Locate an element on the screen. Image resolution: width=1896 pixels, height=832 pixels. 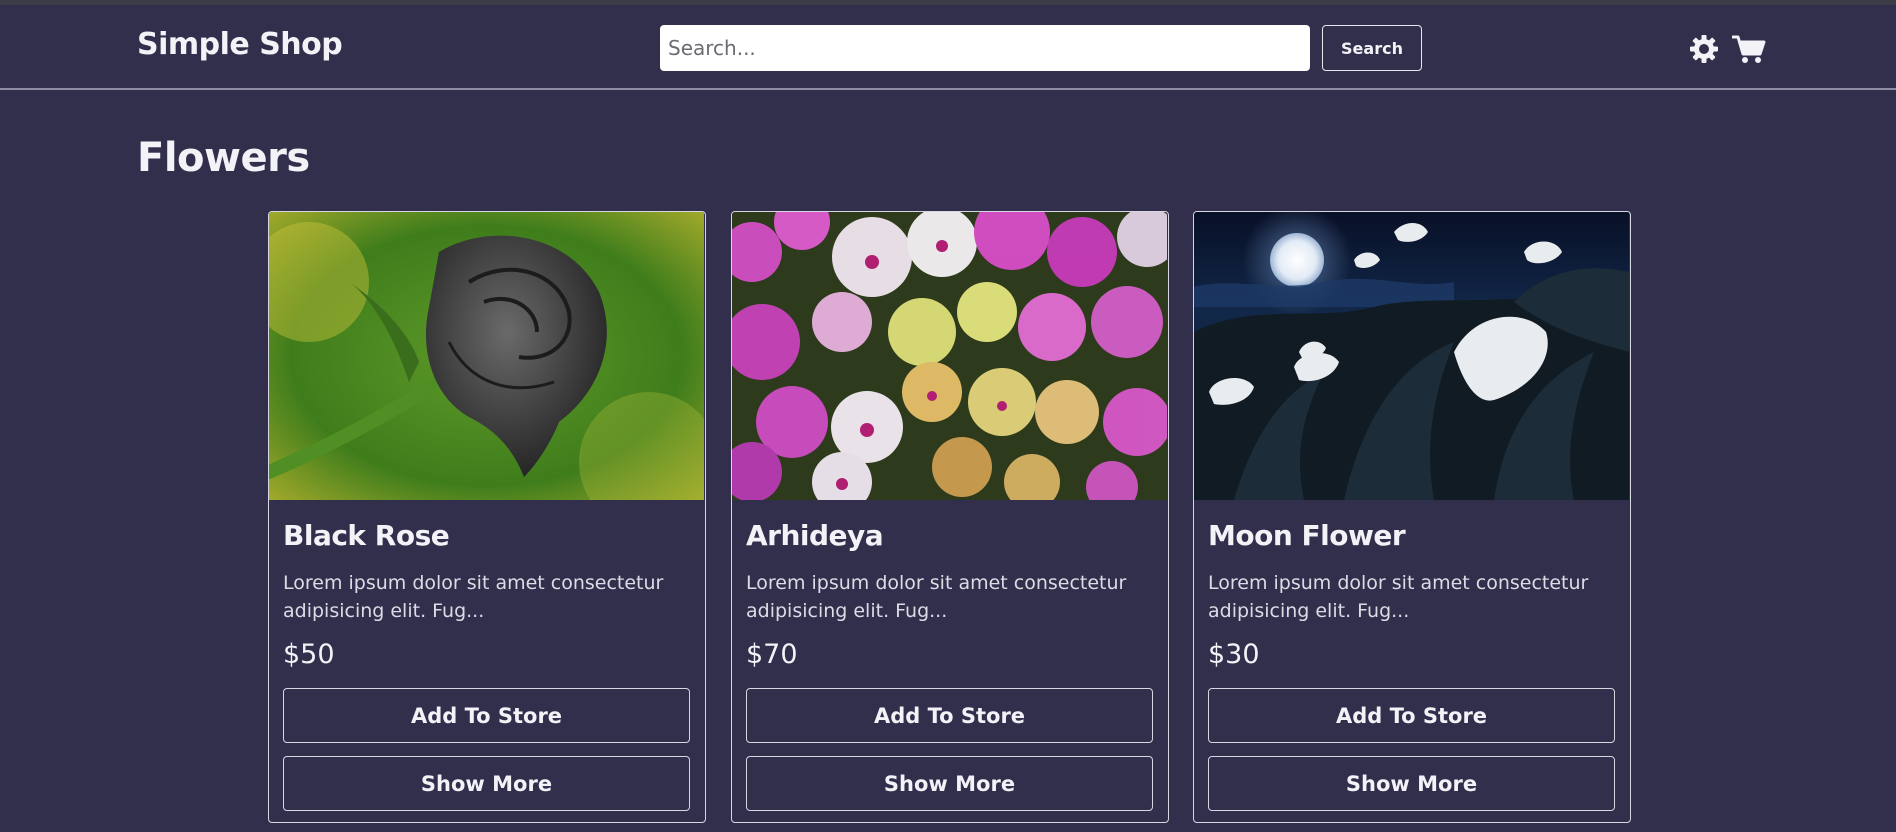
product-image-black-rose is located at coordinates (486, 356).